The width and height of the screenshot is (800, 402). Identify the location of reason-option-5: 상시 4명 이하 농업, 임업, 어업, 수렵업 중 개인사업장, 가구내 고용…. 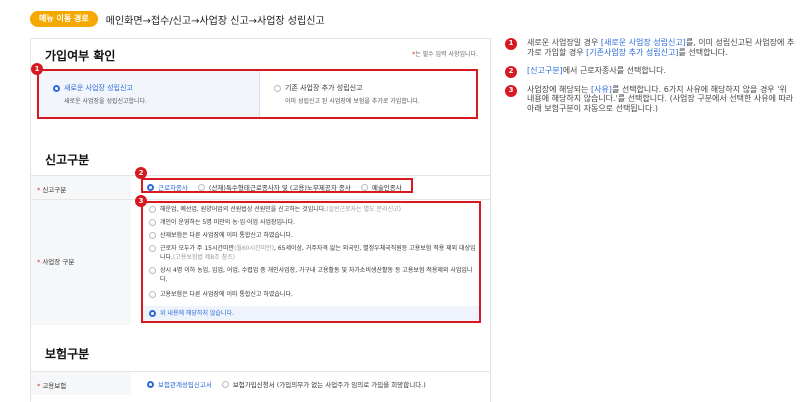
(314, 275).